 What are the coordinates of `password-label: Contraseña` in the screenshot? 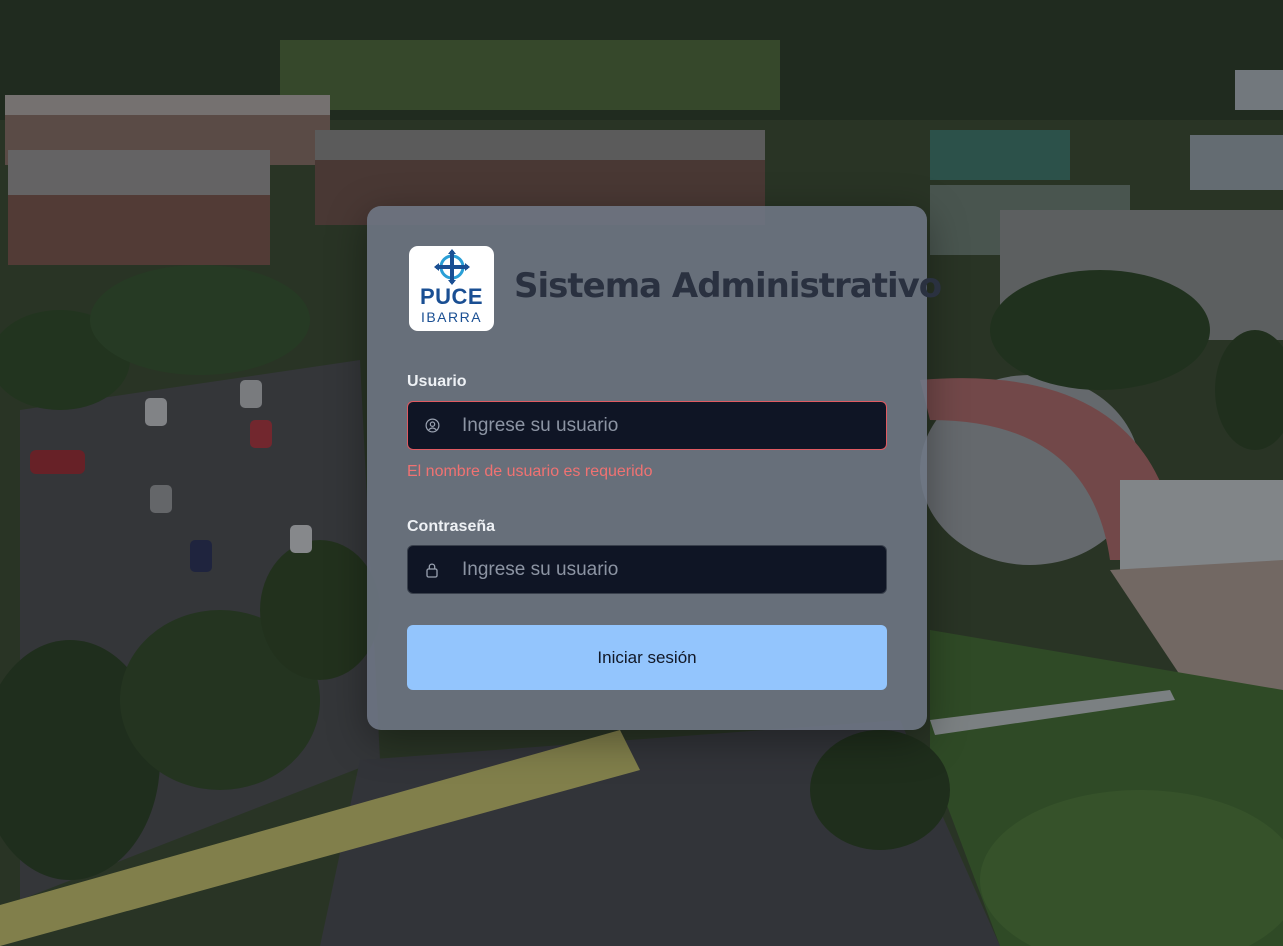 It's located at (451, 526).